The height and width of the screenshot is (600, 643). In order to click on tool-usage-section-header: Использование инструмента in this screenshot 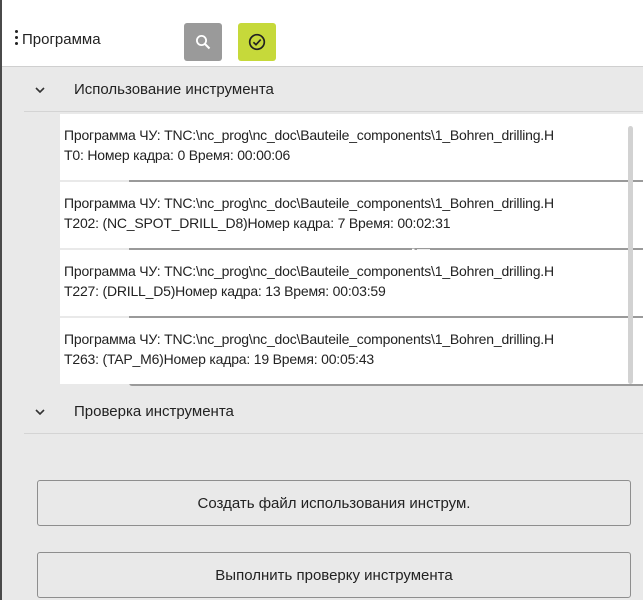, I will do `click(333, 90)`.